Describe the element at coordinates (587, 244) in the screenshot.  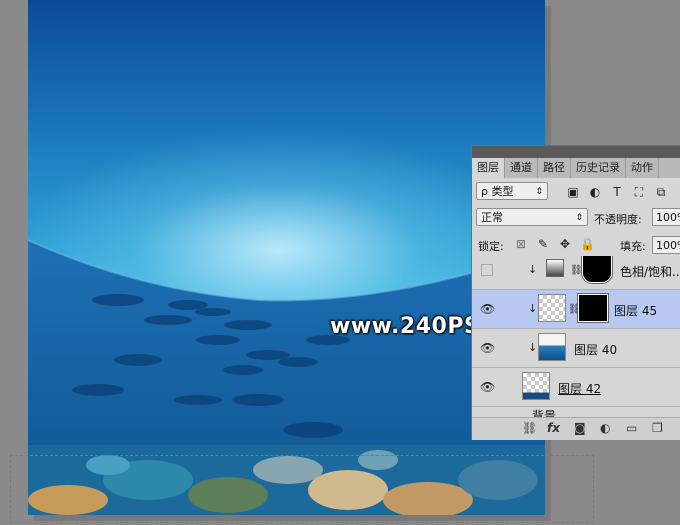
I see `lock-all-icon: 🔒` at that location.